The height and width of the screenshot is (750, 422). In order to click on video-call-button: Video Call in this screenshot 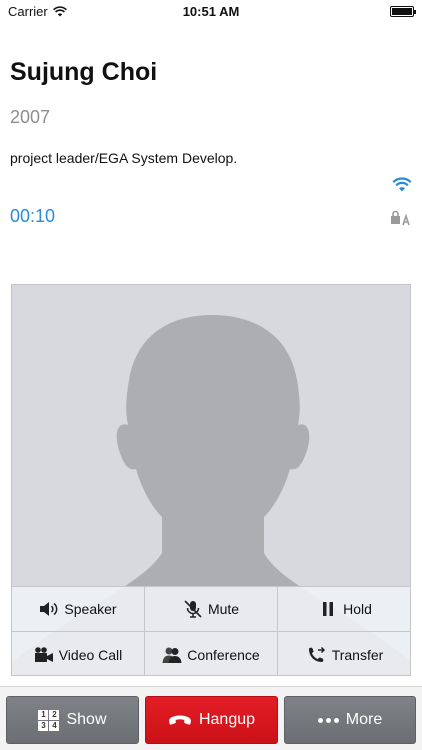, I will do `click(78, 653)`.